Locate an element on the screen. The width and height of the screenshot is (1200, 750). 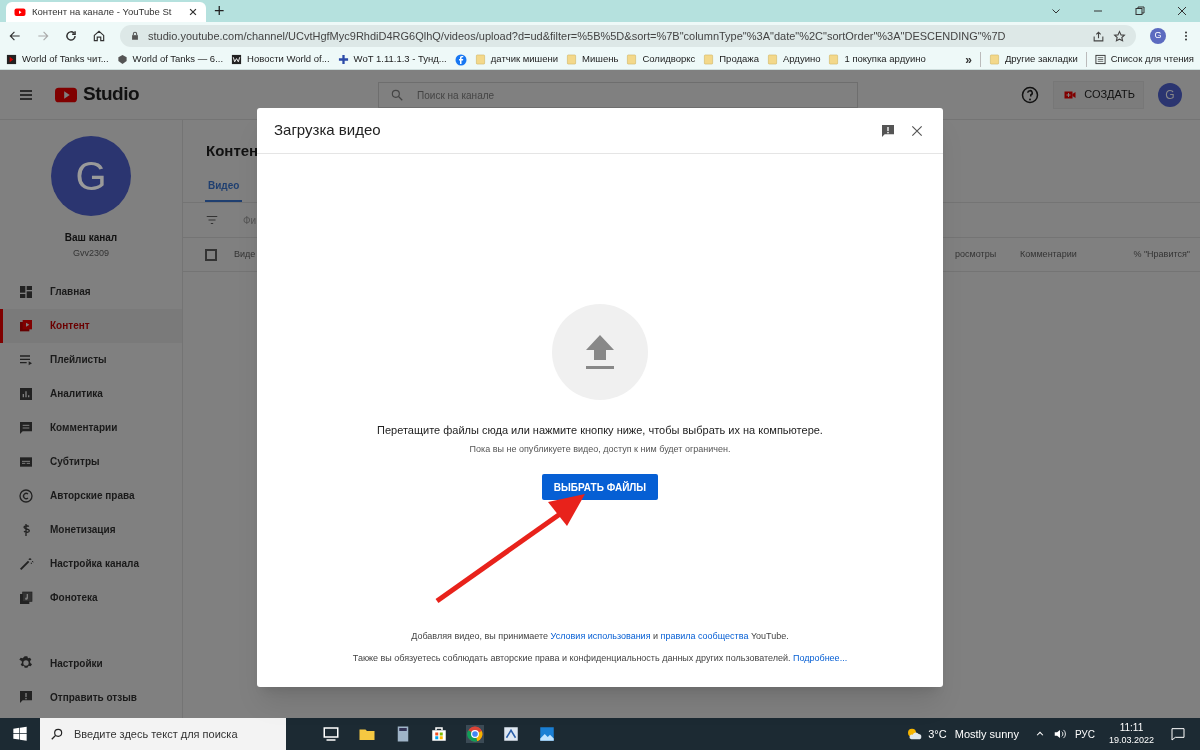
home-icon is located at coordinates (99, 36).